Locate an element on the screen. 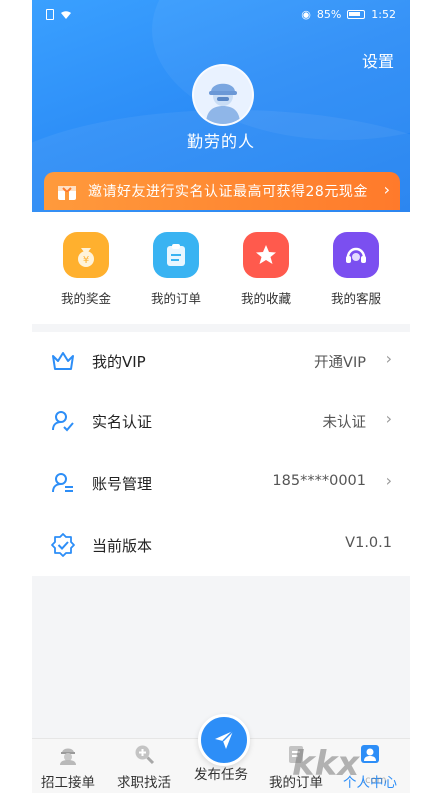  sim-icon is located at coordinates (50, 14).